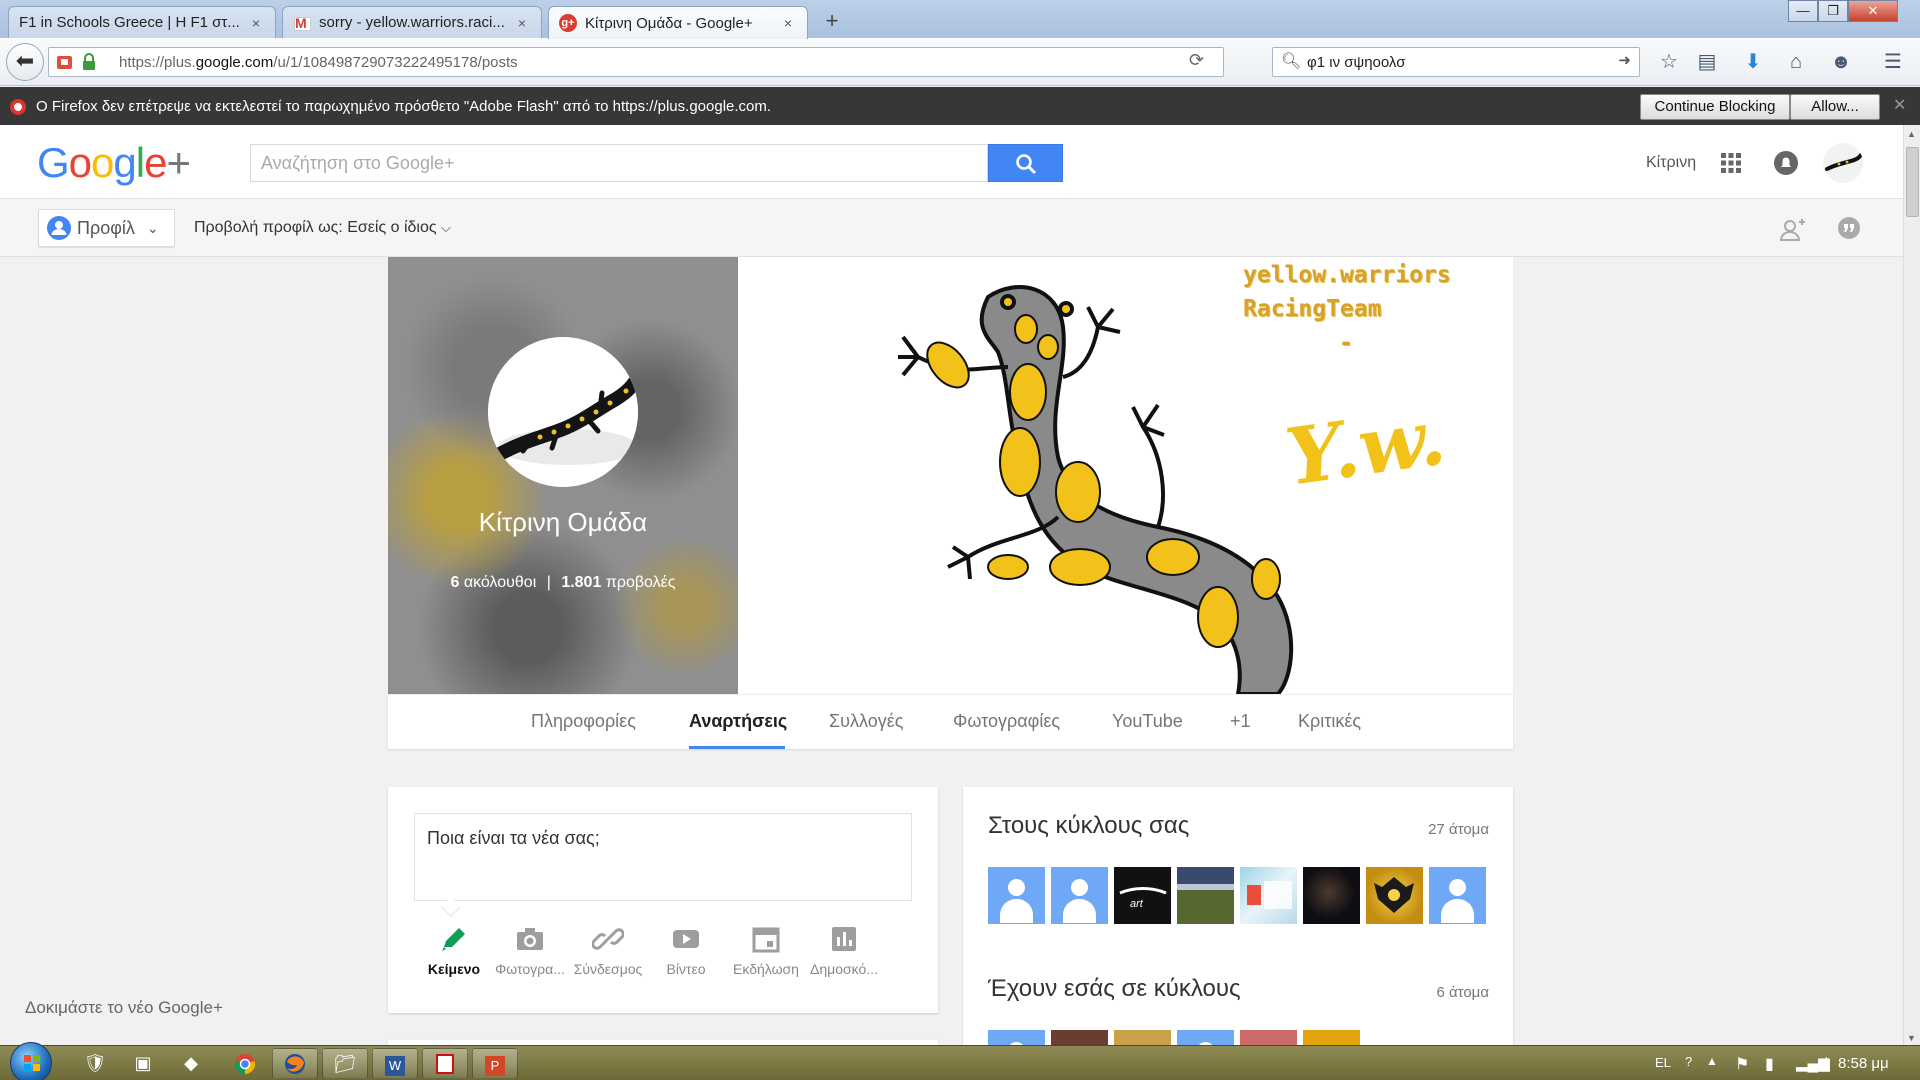 This screenshot has height=1080, width=1920. What do you see at coordinates (1833, 11) in the screenshot?
I see `maximize-button: ❐` at bounding box center [1833, 11].